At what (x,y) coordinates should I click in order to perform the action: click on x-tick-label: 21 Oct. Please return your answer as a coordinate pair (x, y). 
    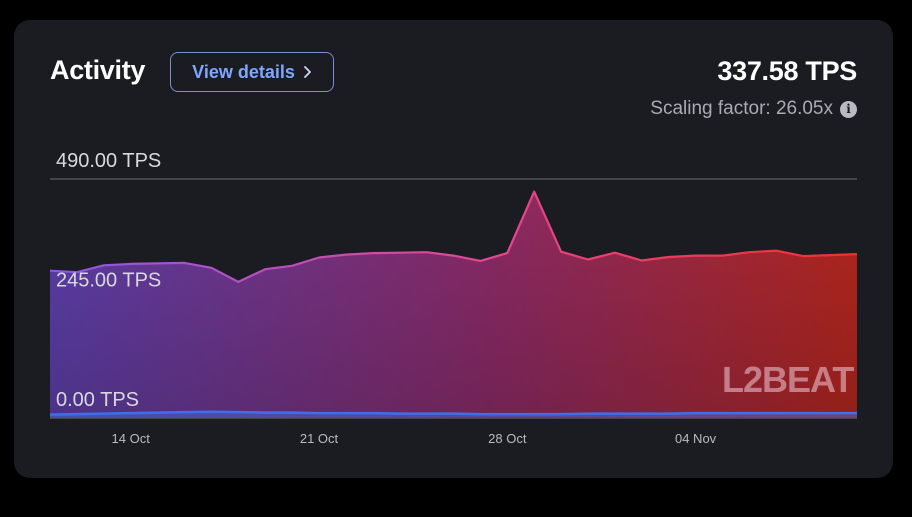
    Looking at the image, I should click on (319, 438).